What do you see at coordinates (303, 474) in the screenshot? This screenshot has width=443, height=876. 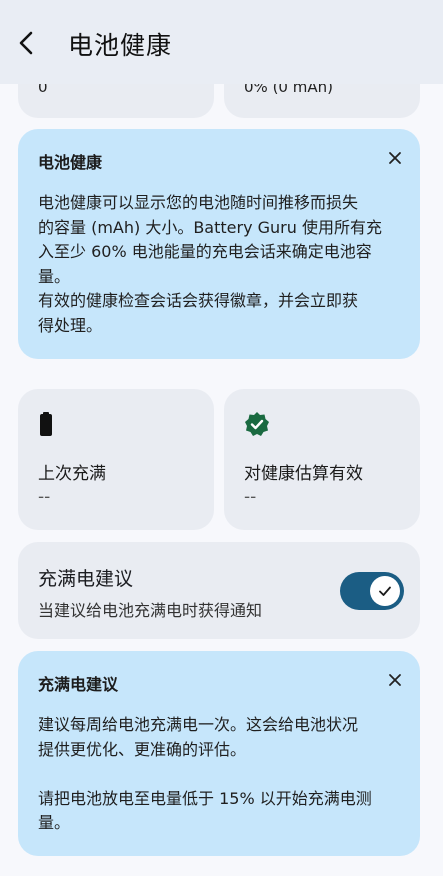 I see `valid-estimate-label: 对健康估算有效` at bounding box center [303, 474].